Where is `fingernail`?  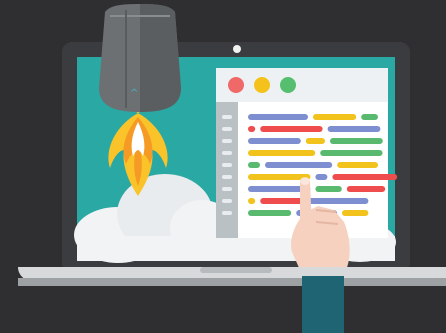
fingernail is located at coordinates (305, 181).